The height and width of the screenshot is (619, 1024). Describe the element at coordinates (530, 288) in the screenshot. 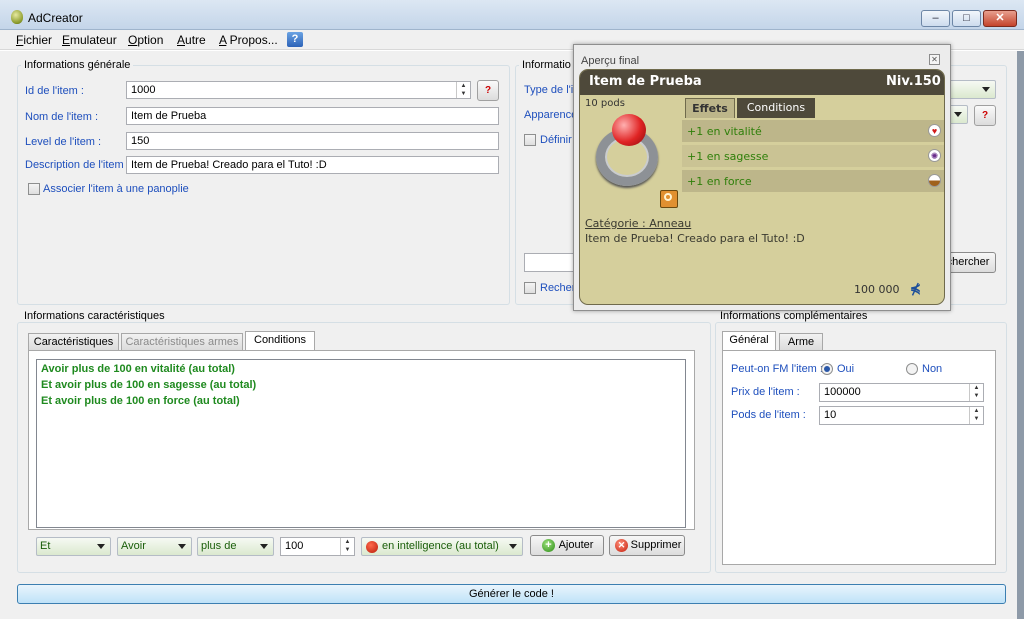

I see `search-checkbox` at that location.